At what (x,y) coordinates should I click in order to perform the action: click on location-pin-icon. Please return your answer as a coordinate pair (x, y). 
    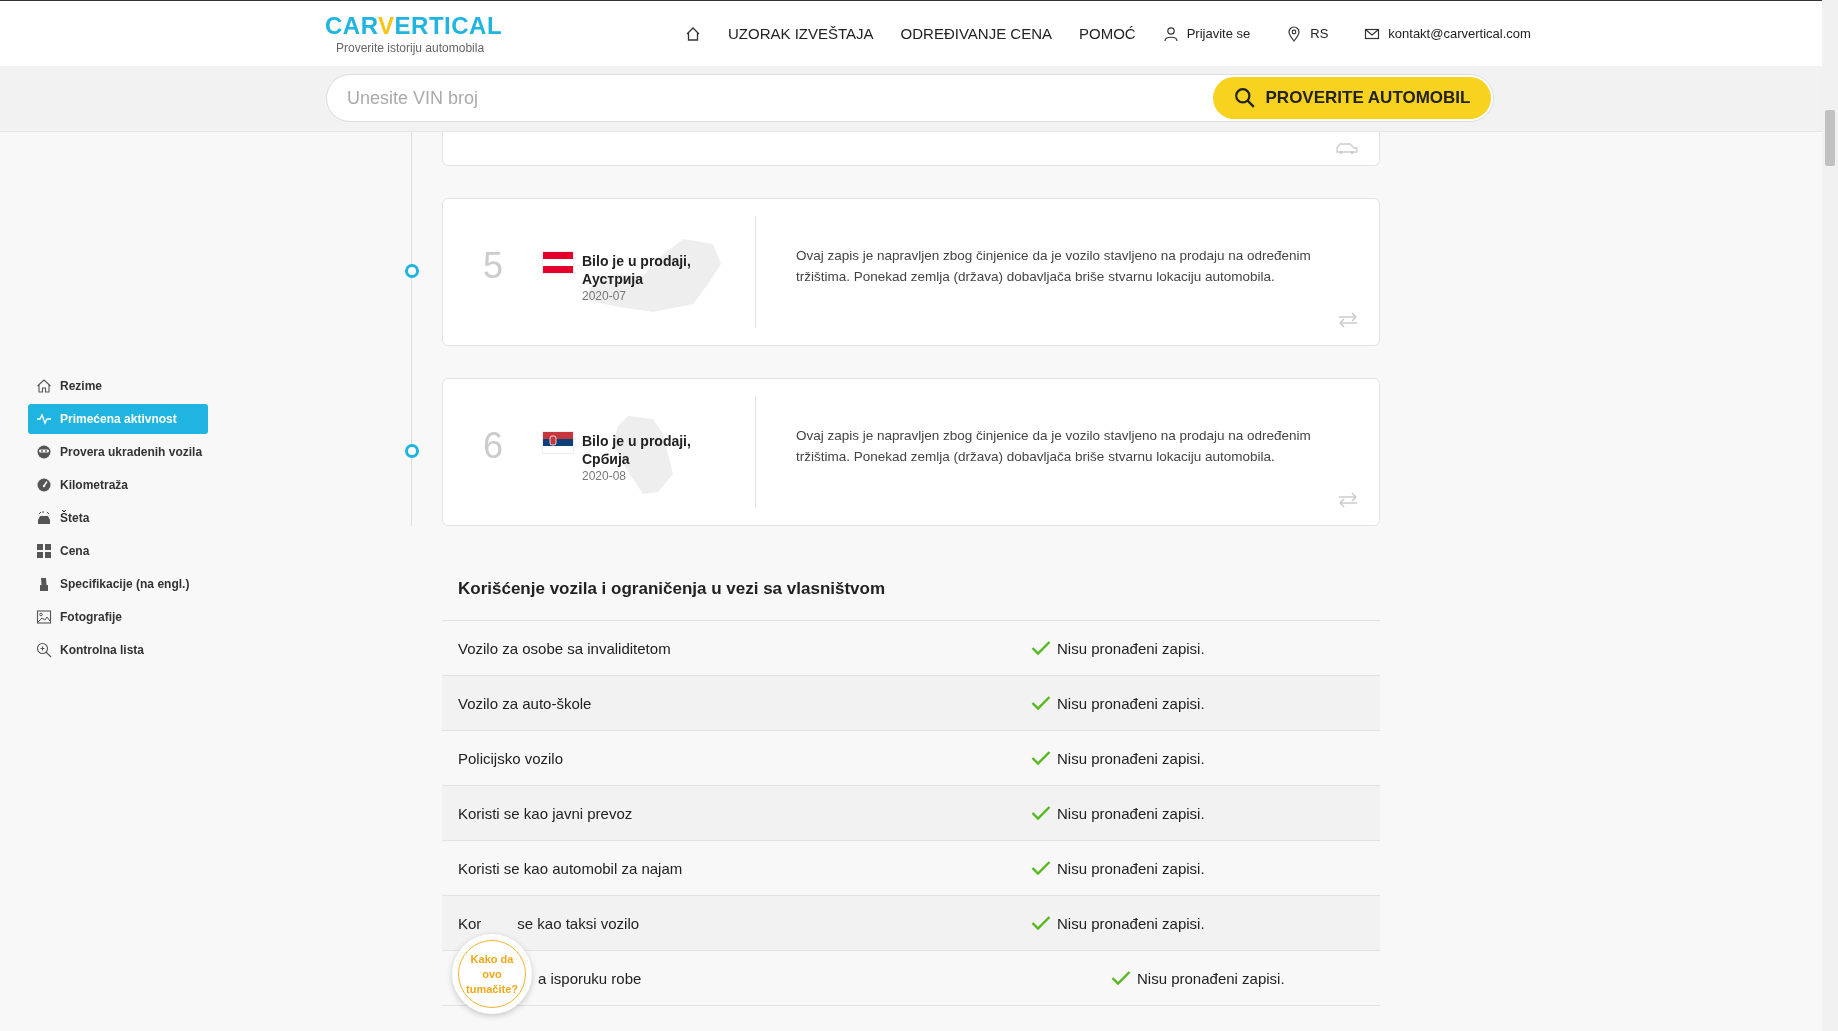
    Looking at the image, I should click on (1294, 33).